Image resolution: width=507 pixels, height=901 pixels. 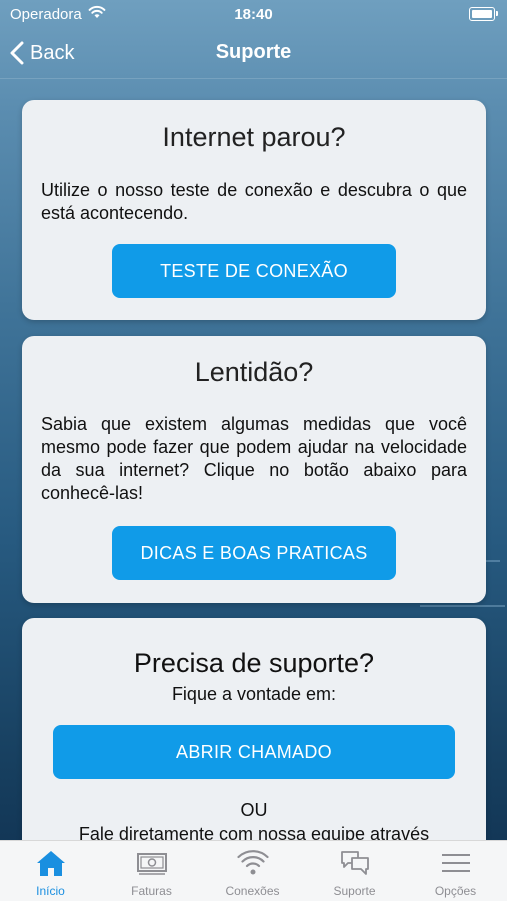 What do you see at coordinates (151, 864) in the screenshot?
I see `invoice-icon` at bounding box center [151, 864].